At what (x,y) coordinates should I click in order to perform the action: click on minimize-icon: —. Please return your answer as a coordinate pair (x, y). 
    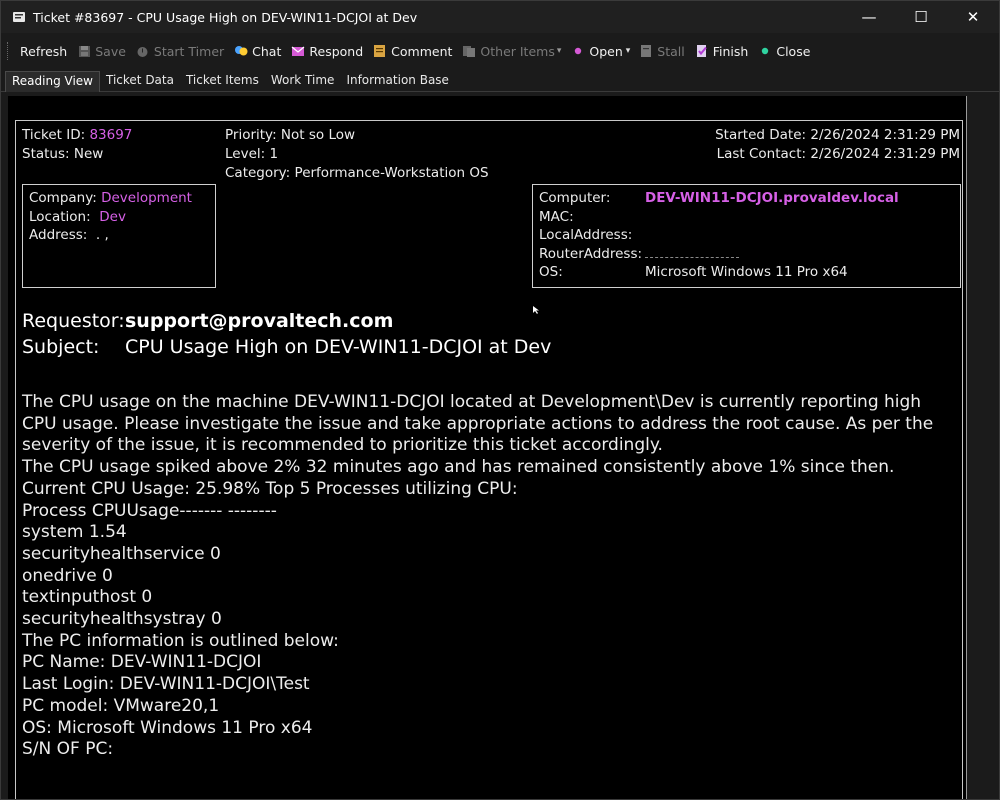
    Looking at the image, I should click on (869, 17).